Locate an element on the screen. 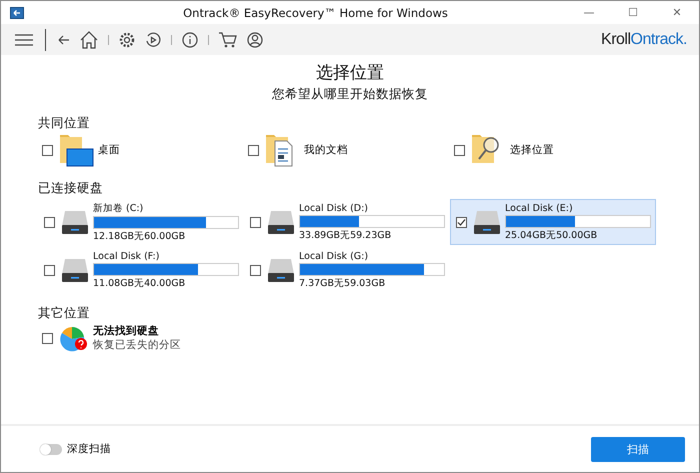 The height and width of the screenshot is (473, 700). pie-chart-icon is located at coordinates (74, 338).